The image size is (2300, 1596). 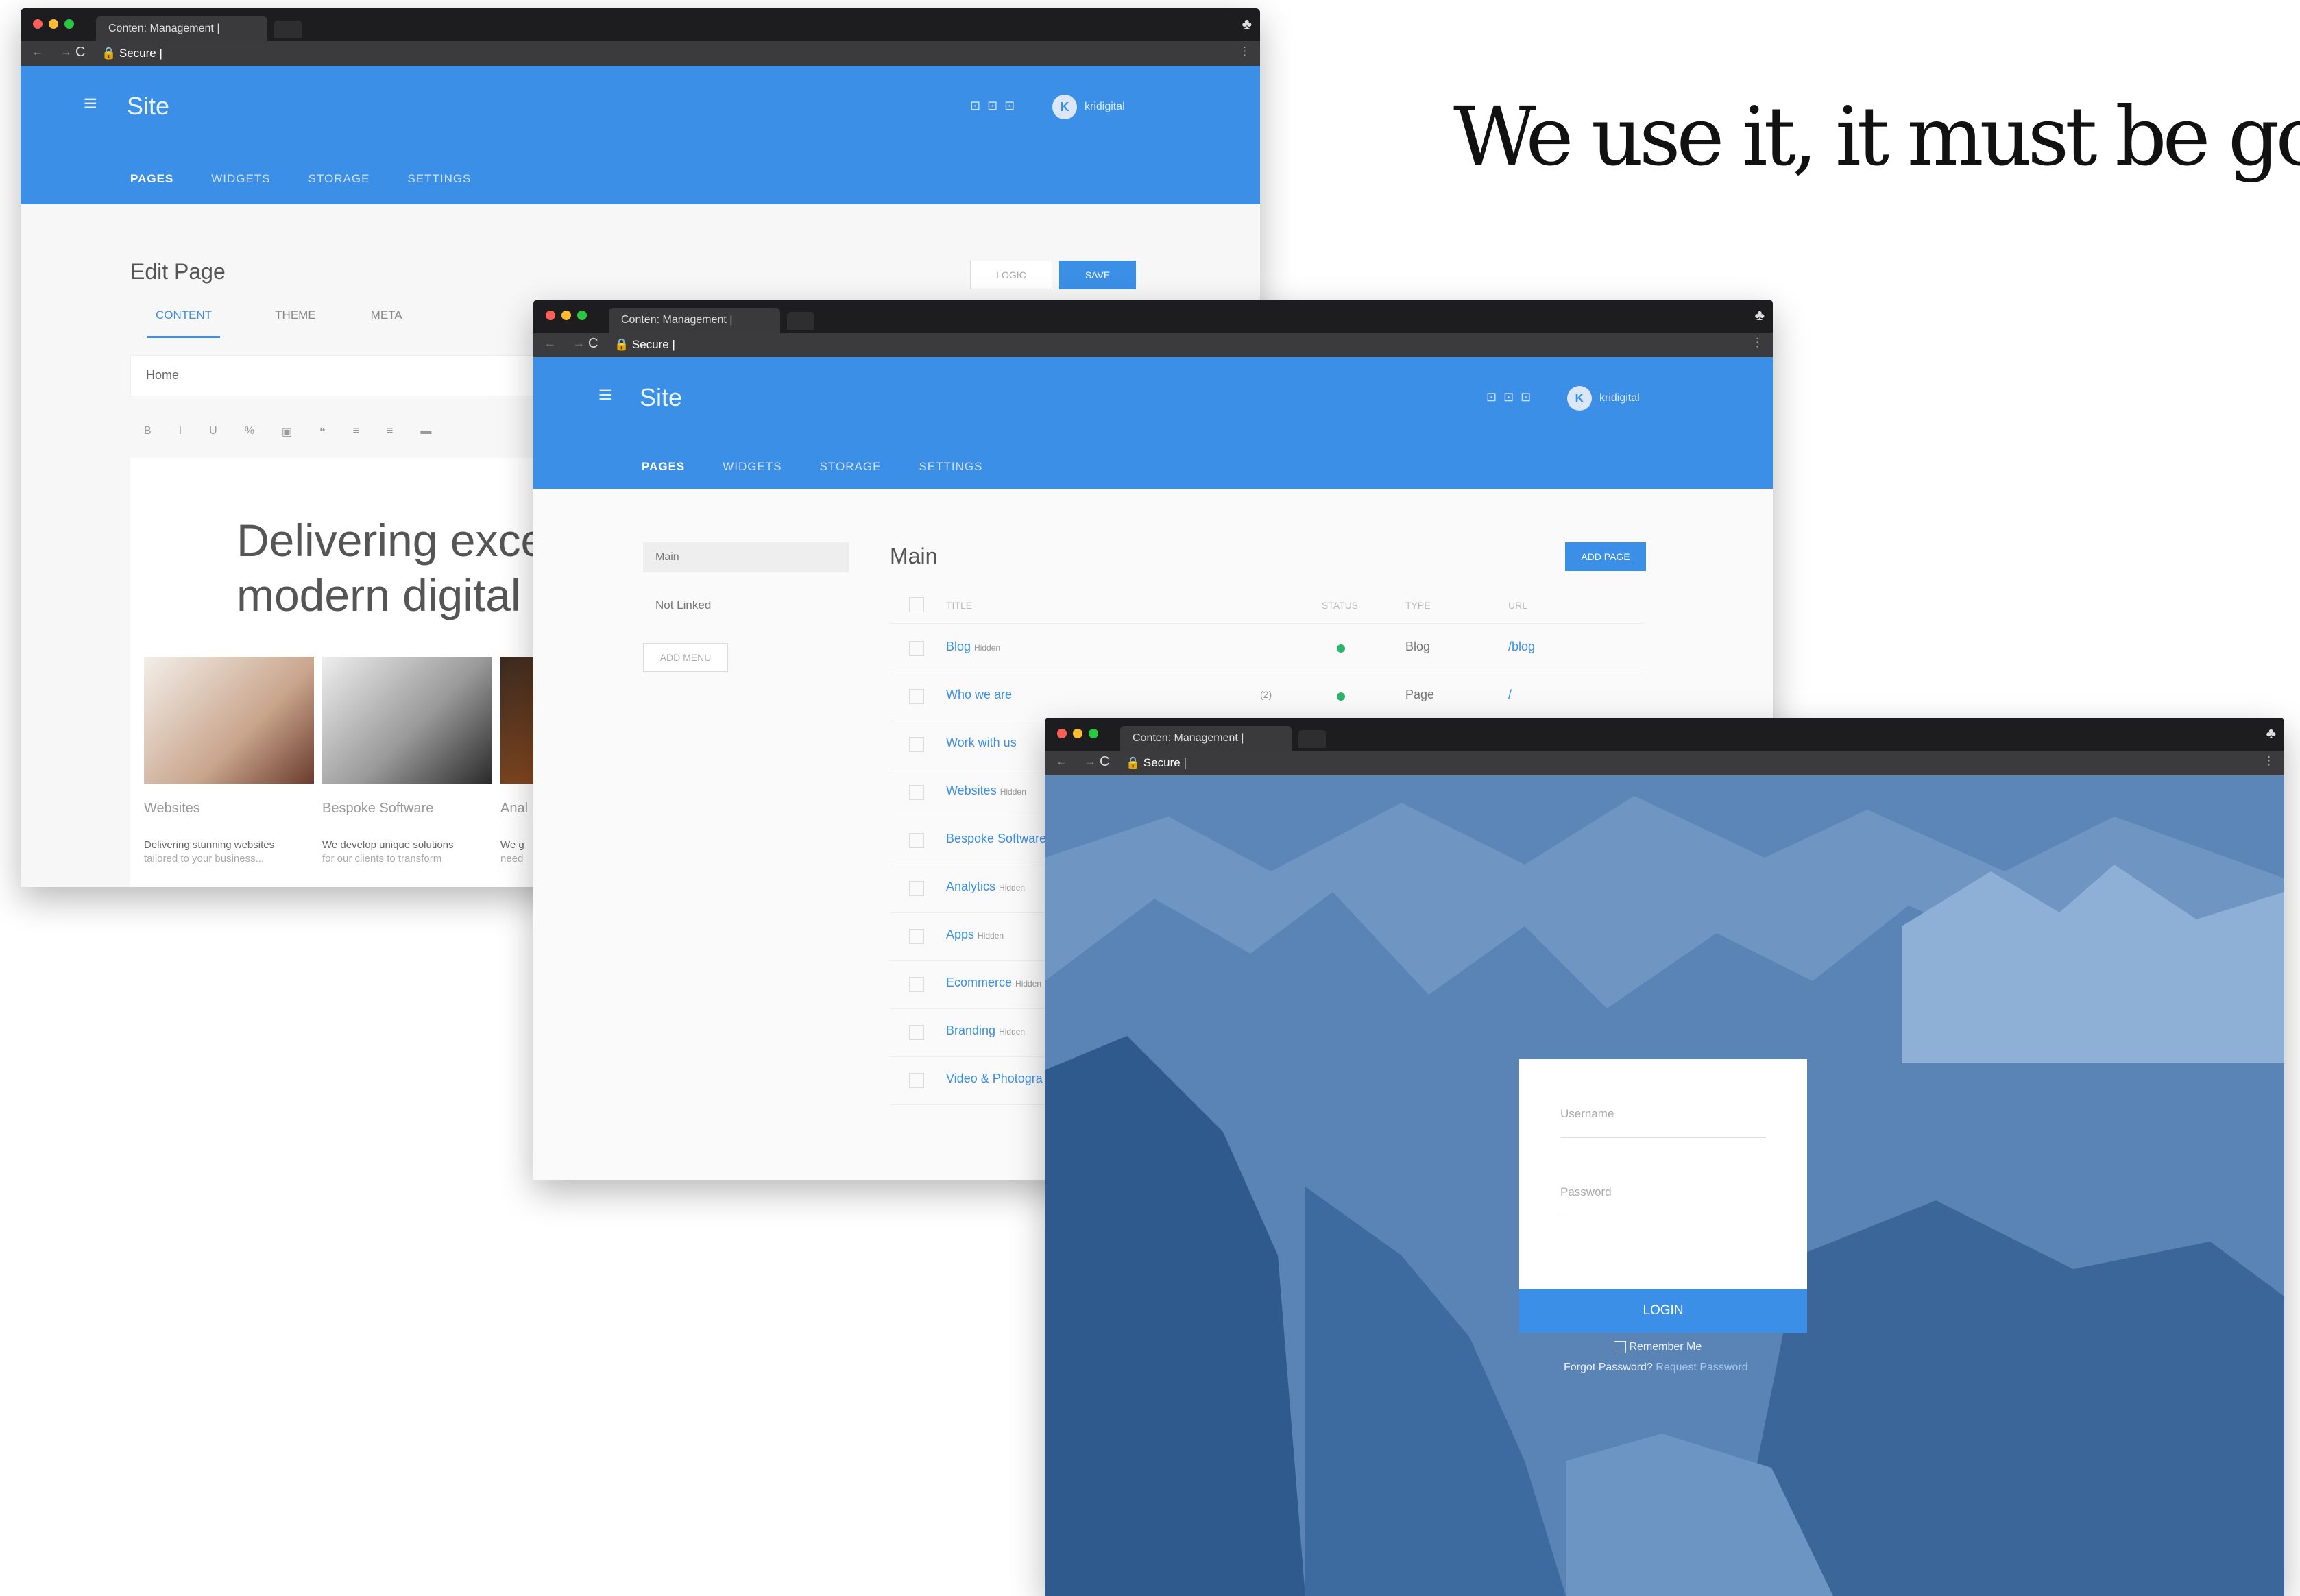 I want to click on row-title: Bespoke Software, so click(x=996, y=839).